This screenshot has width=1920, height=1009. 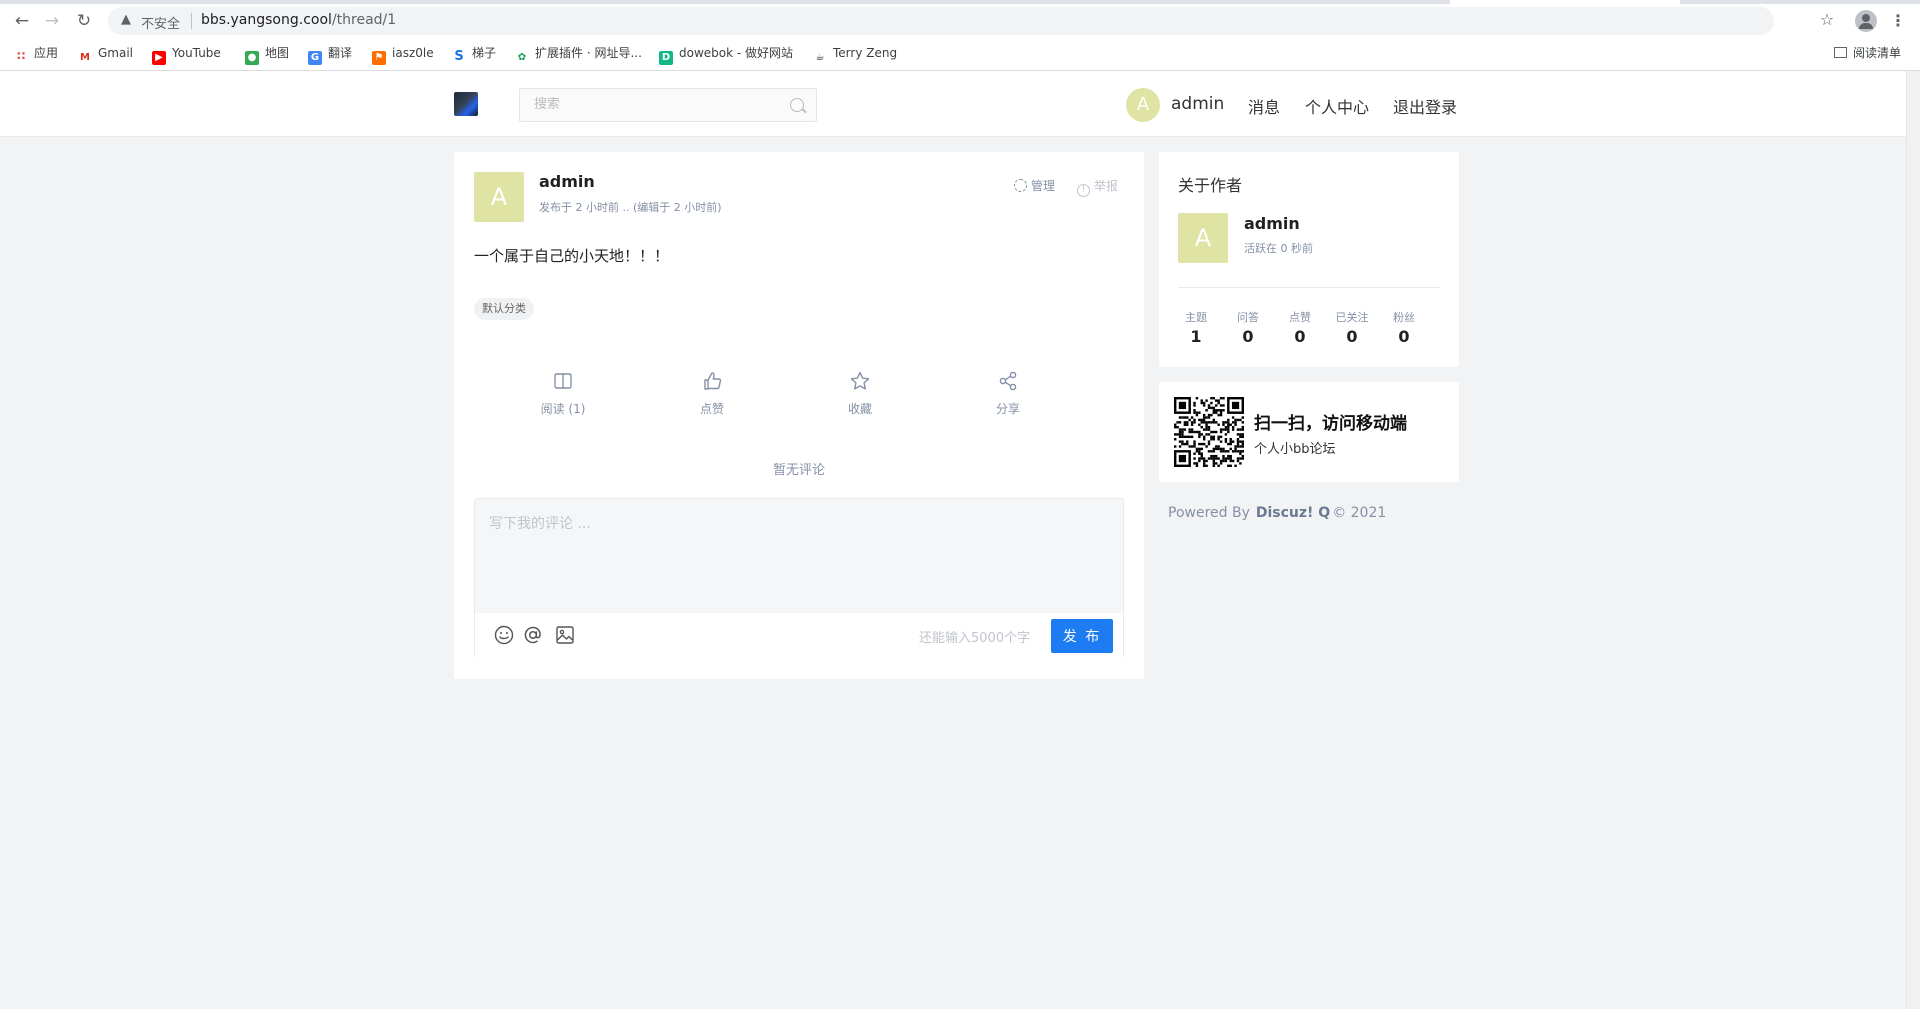 What do you see at coordinates (712, 393) in the screenshot?
I see `like-button: 点赞` at bounding box center [712, 393].